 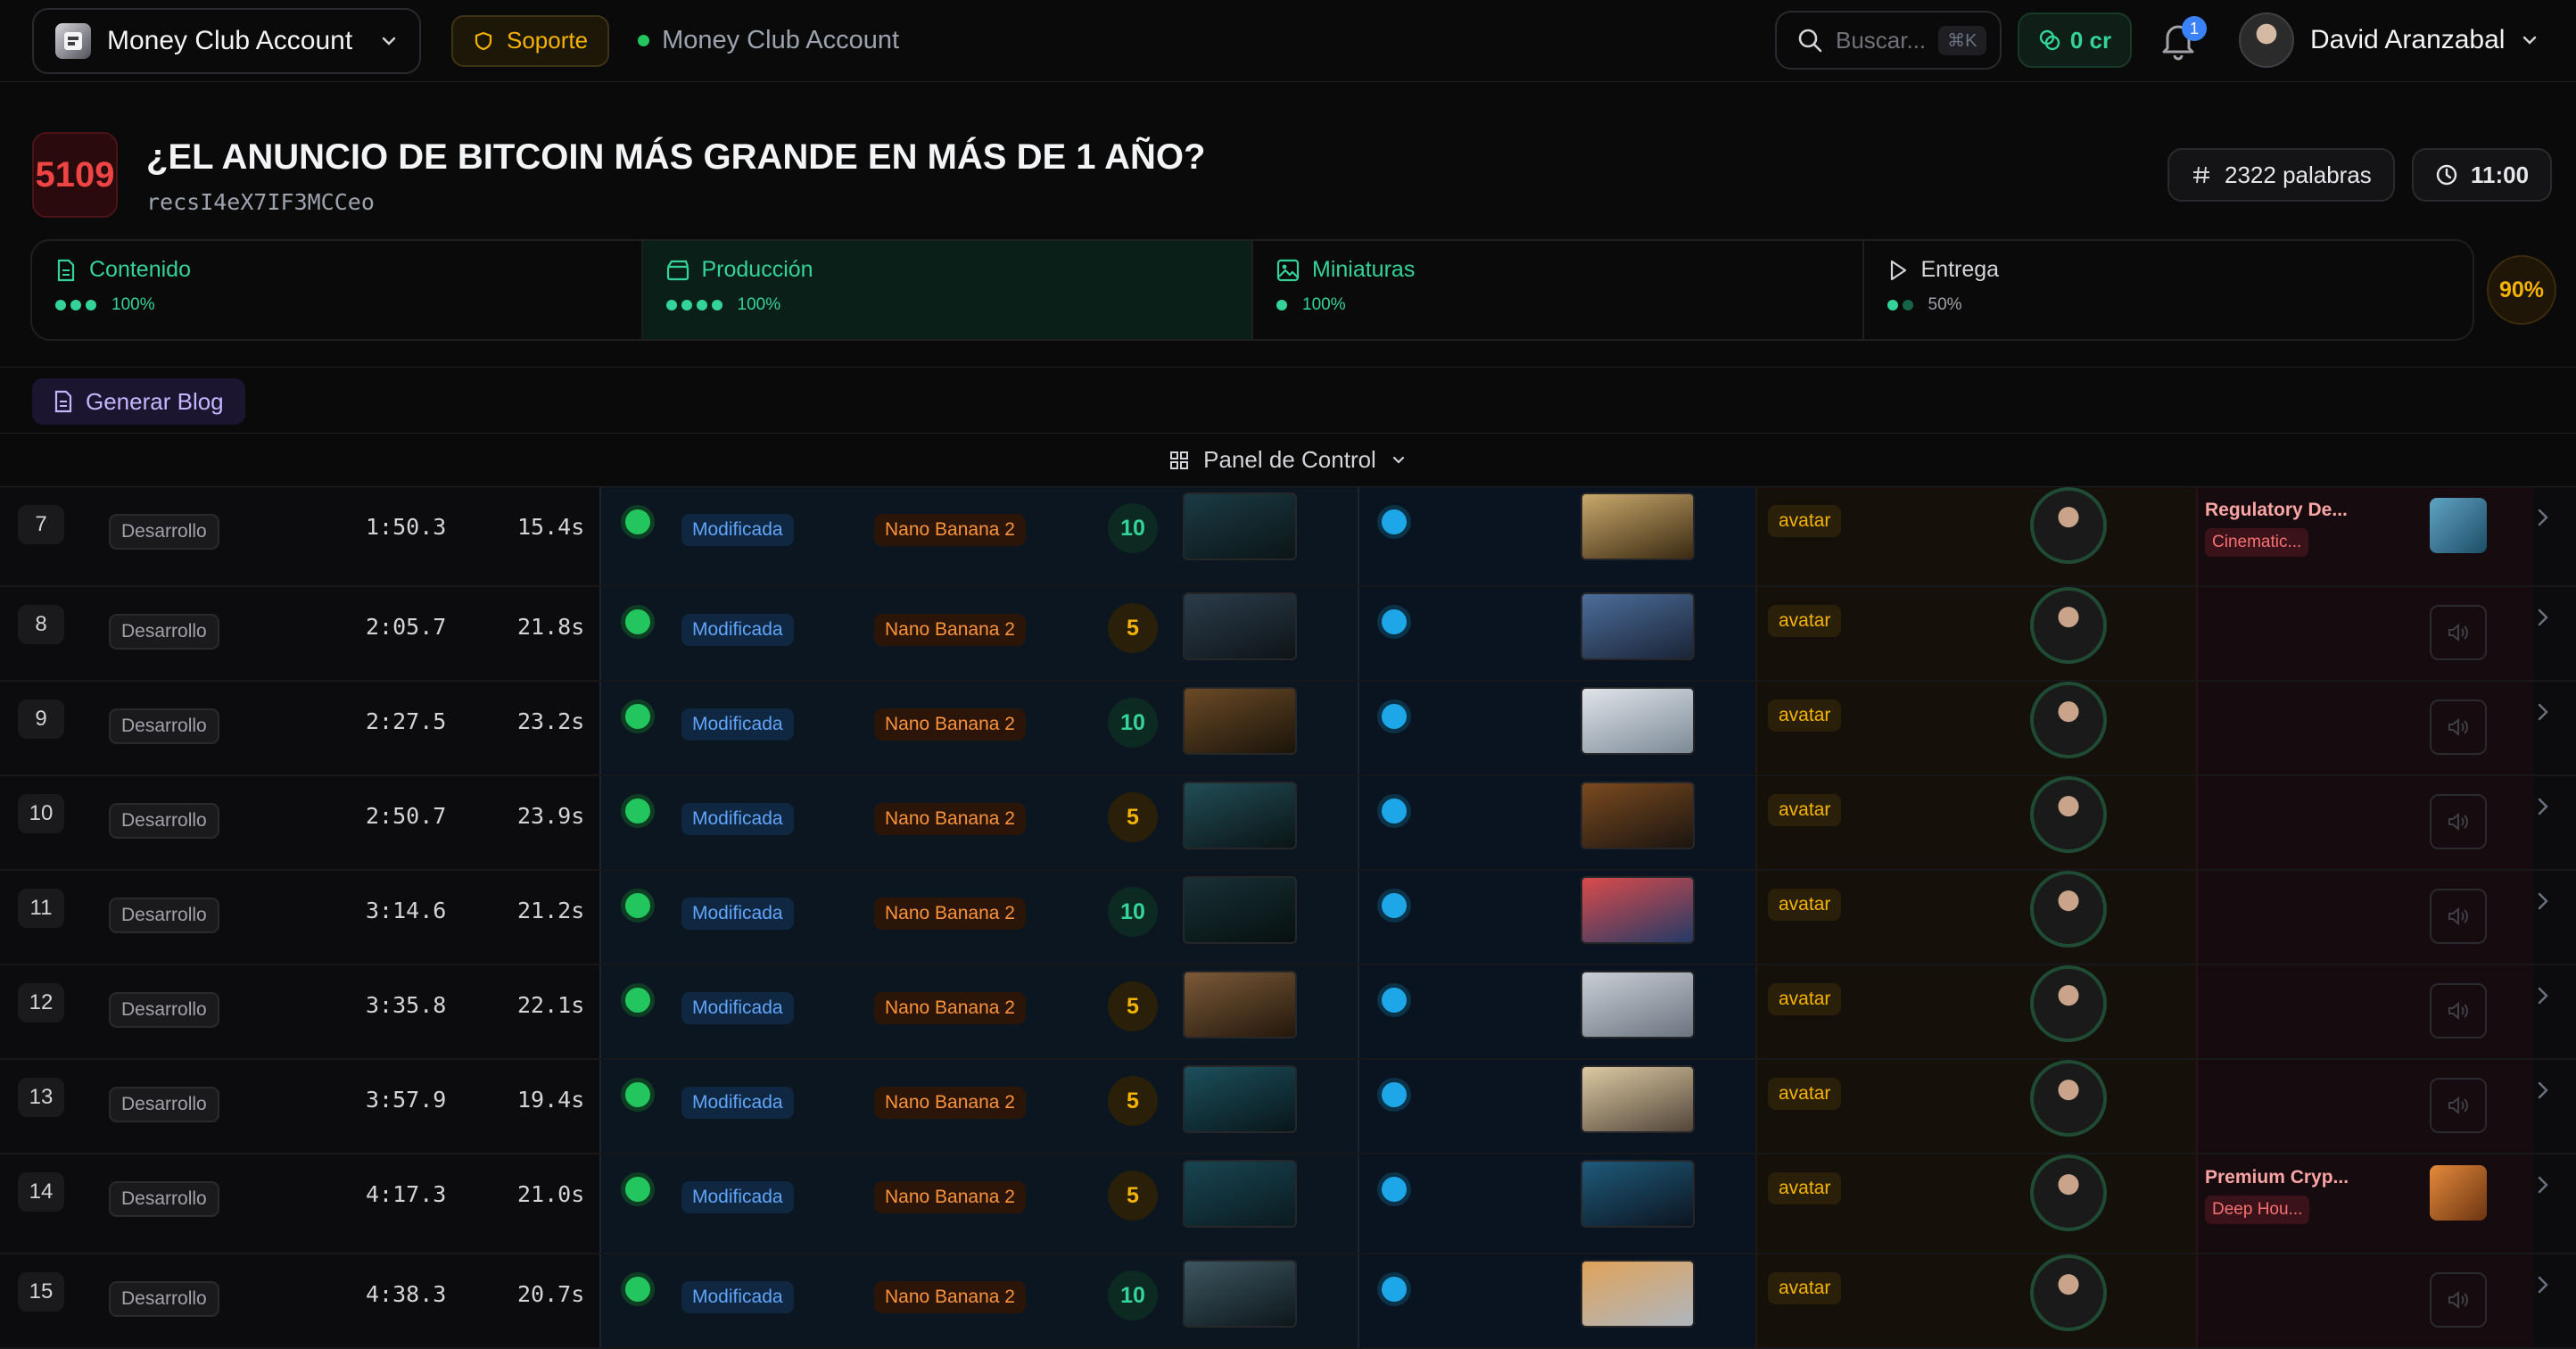 What do you see at coordinates (2389, 40) in the screenshot?
I see `user-menu: David Aranzabal` at bounding box center [2389, 40].